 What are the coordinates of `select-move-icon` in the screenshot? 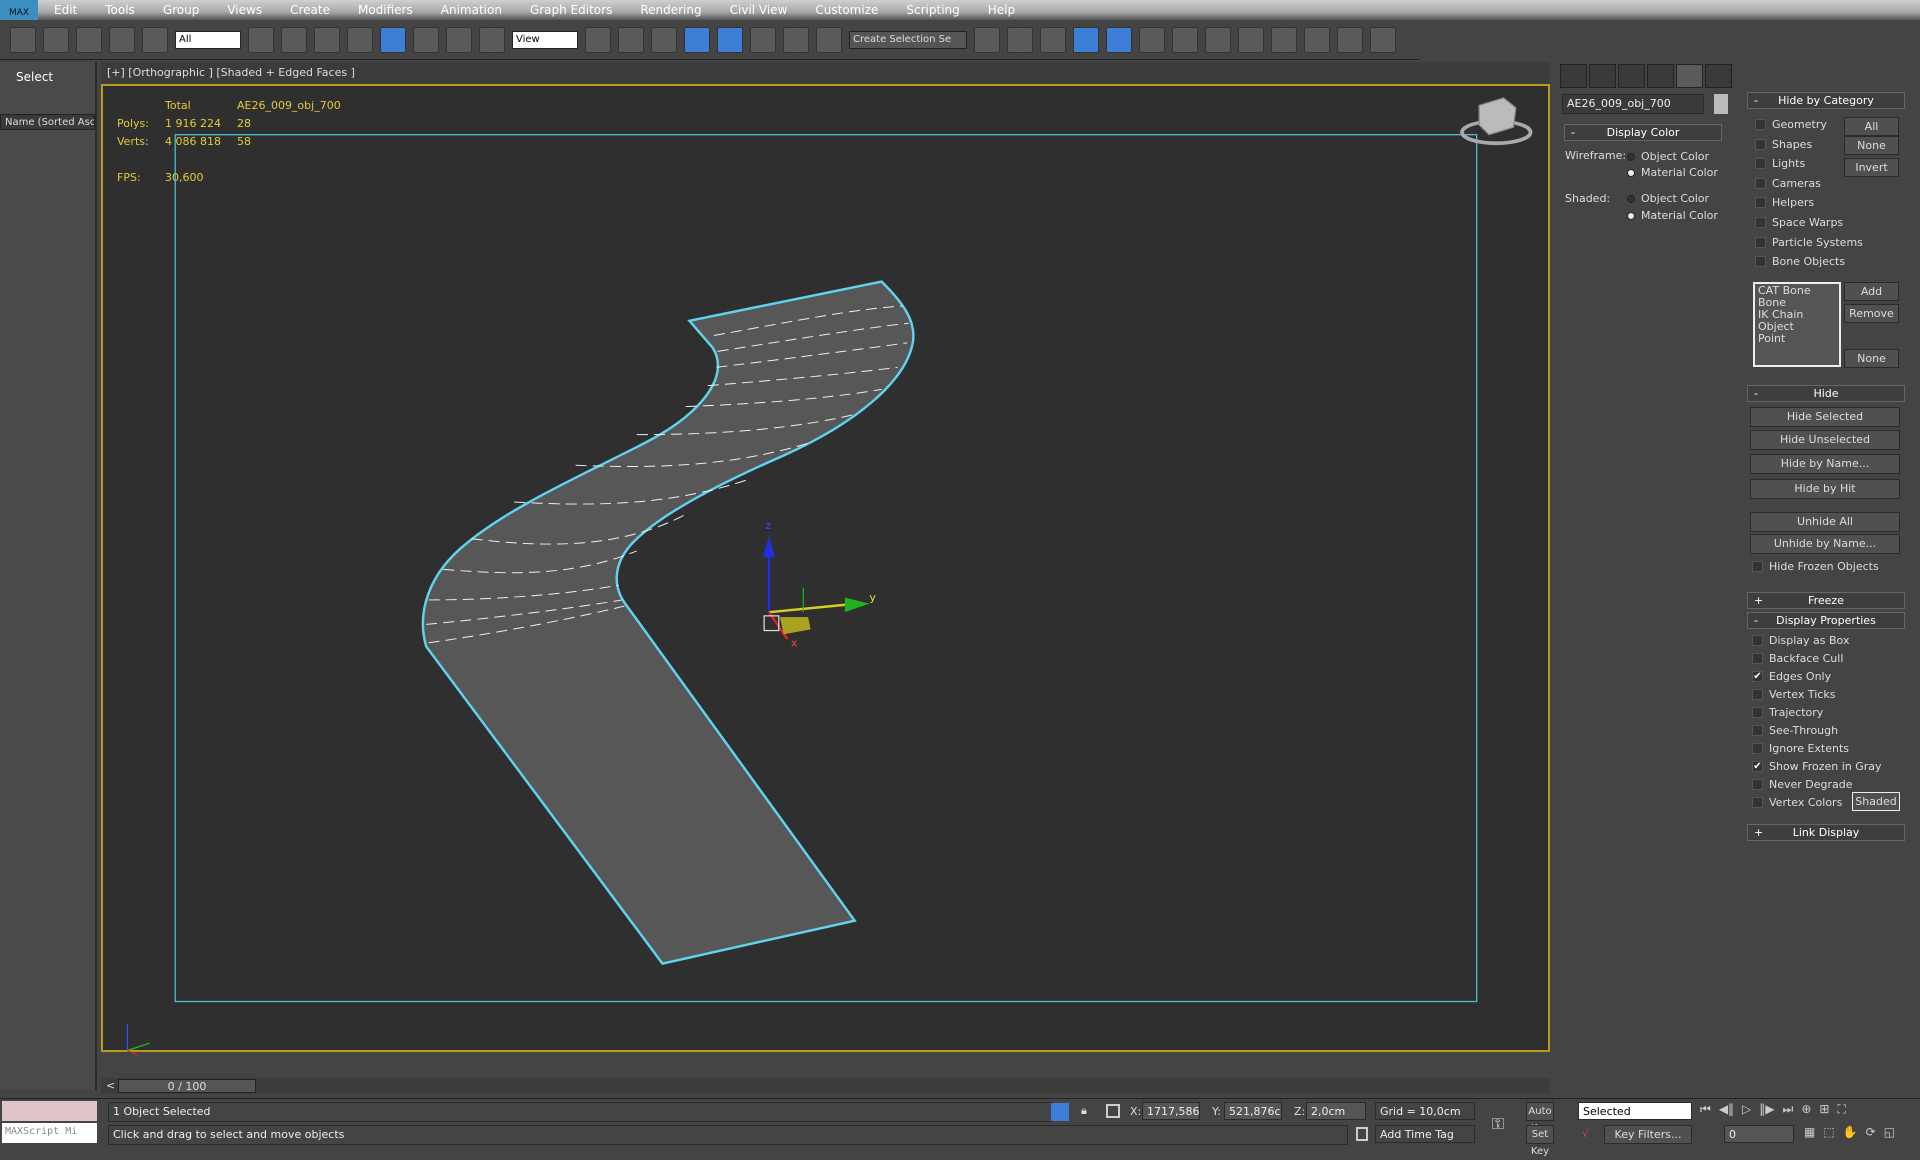 It's located at (393, 39).